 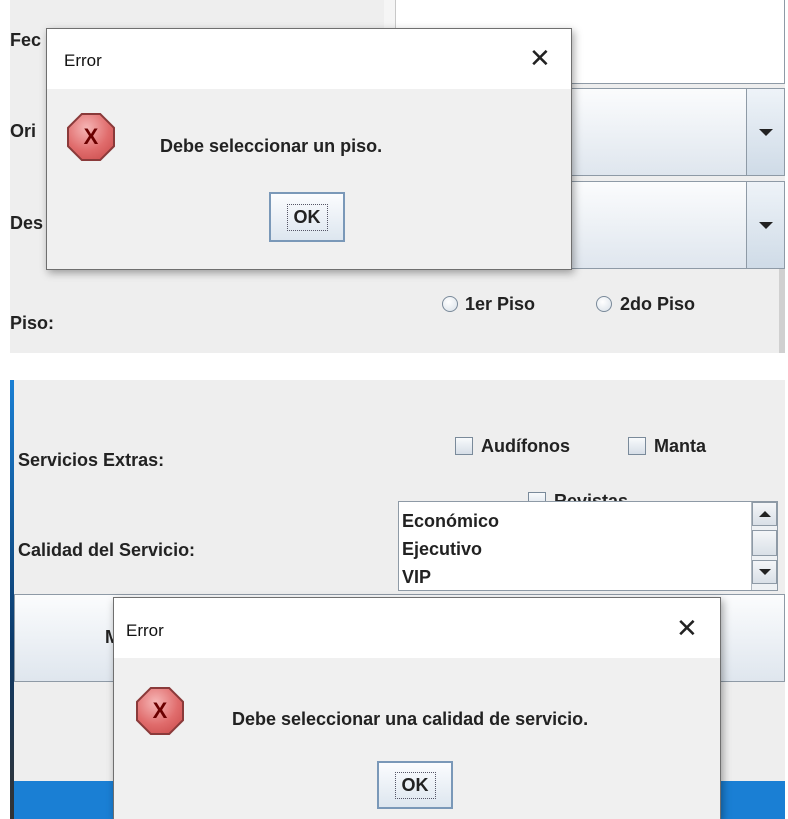 I want to click on destino-combo-button, so click(x=765, y=225).